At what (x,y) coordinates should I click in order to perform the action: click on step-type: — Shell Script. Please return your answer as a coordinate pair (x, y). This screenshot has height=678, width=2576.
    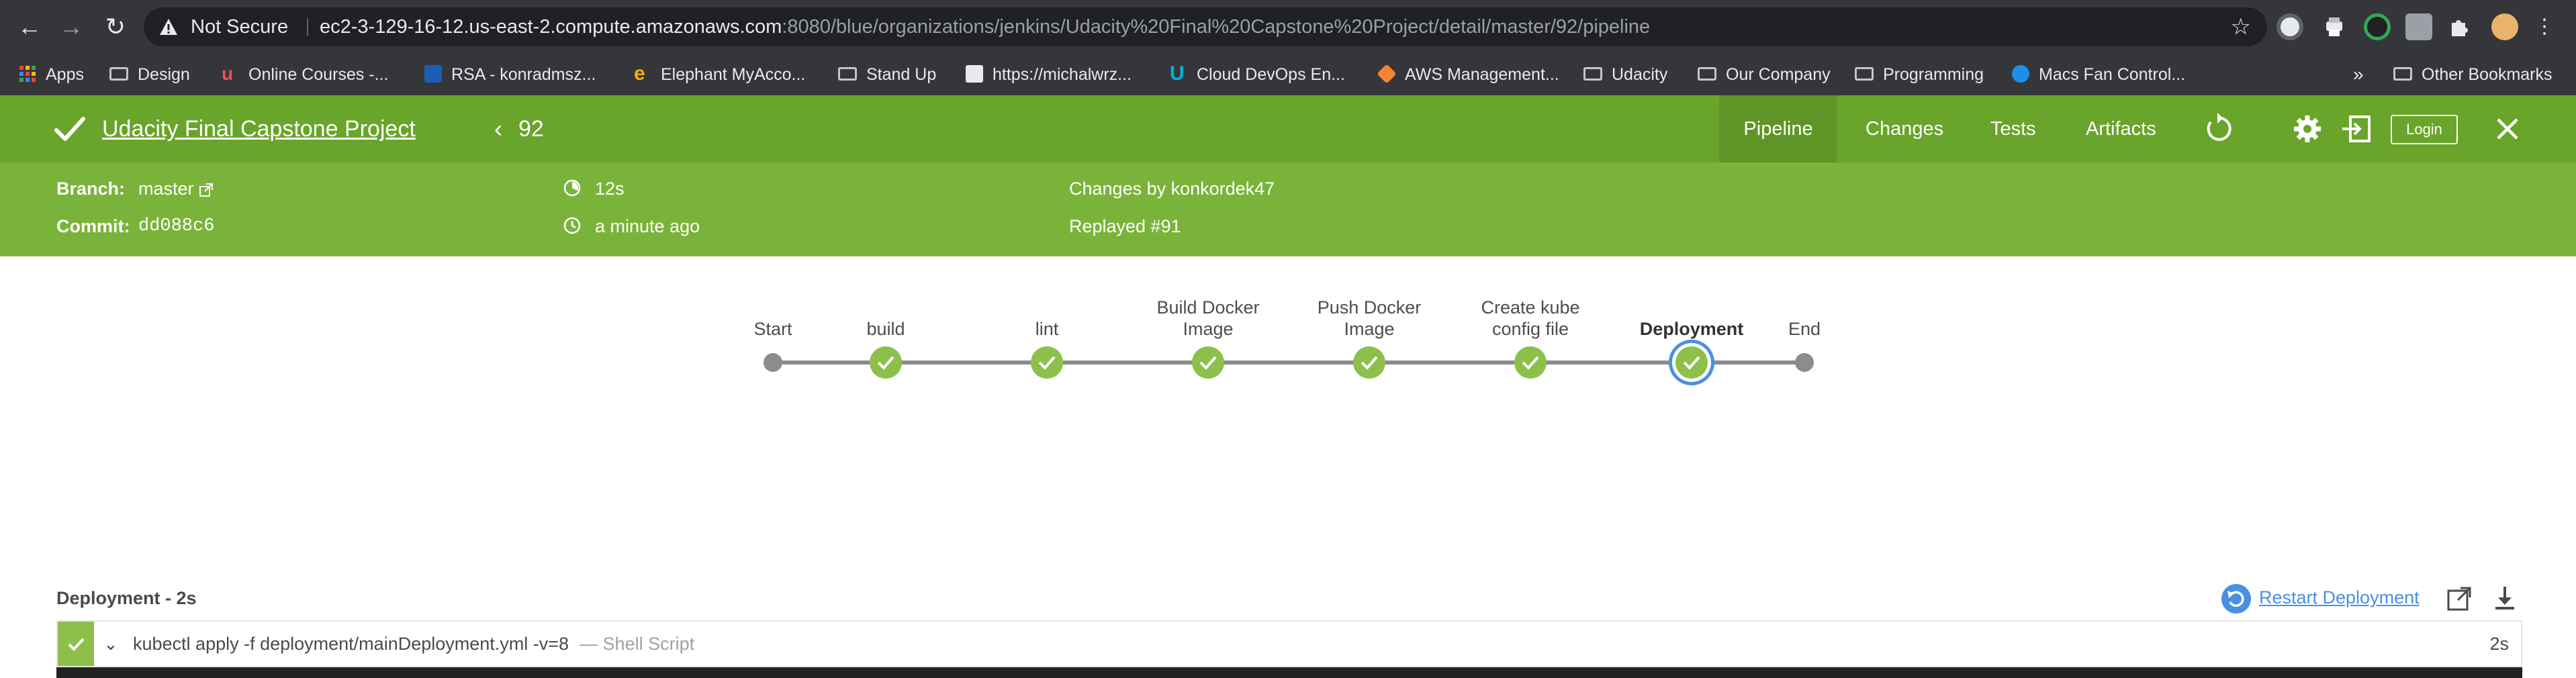
    Looking at the image, I should click on (637, 644).